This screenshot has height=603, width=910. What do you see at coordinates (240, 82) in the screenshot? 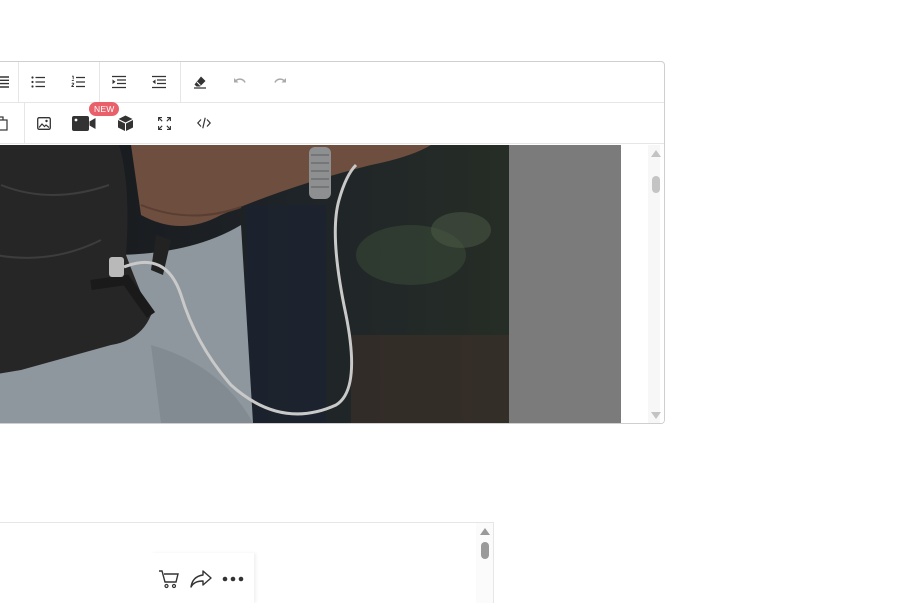
I see `undo-icon` at bounding box center [240, 82].